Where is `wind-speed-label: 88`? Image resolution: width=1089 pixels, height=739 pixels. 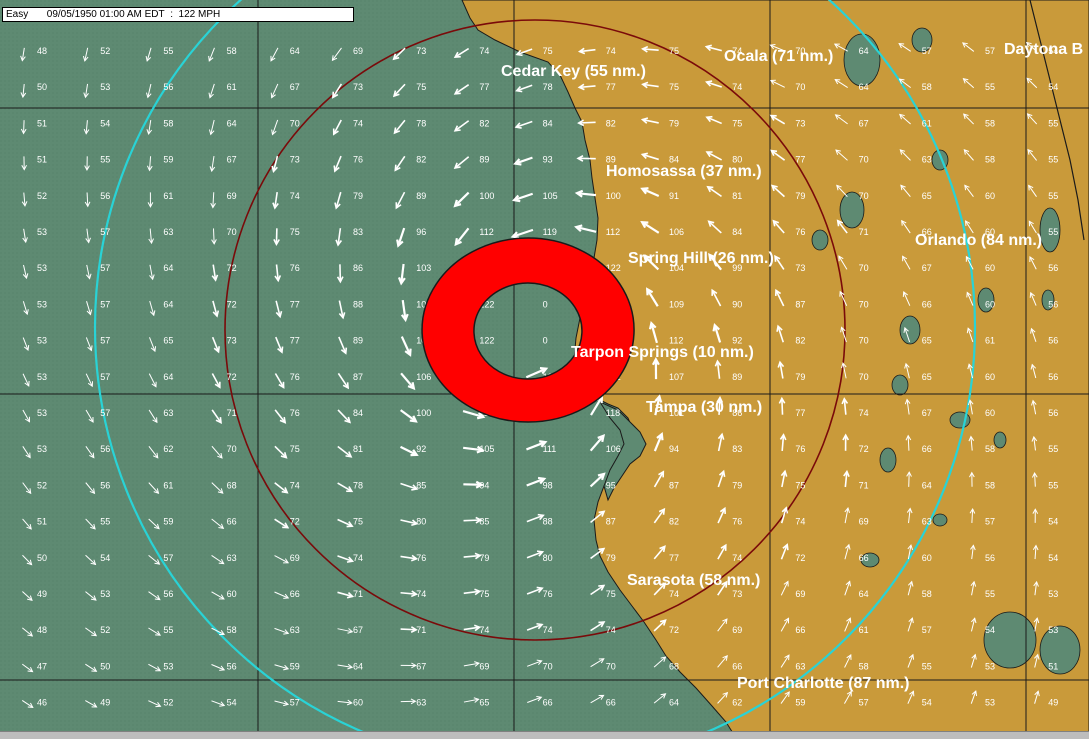
wind-speed-label: 88 is located at coordinates (548, 522).